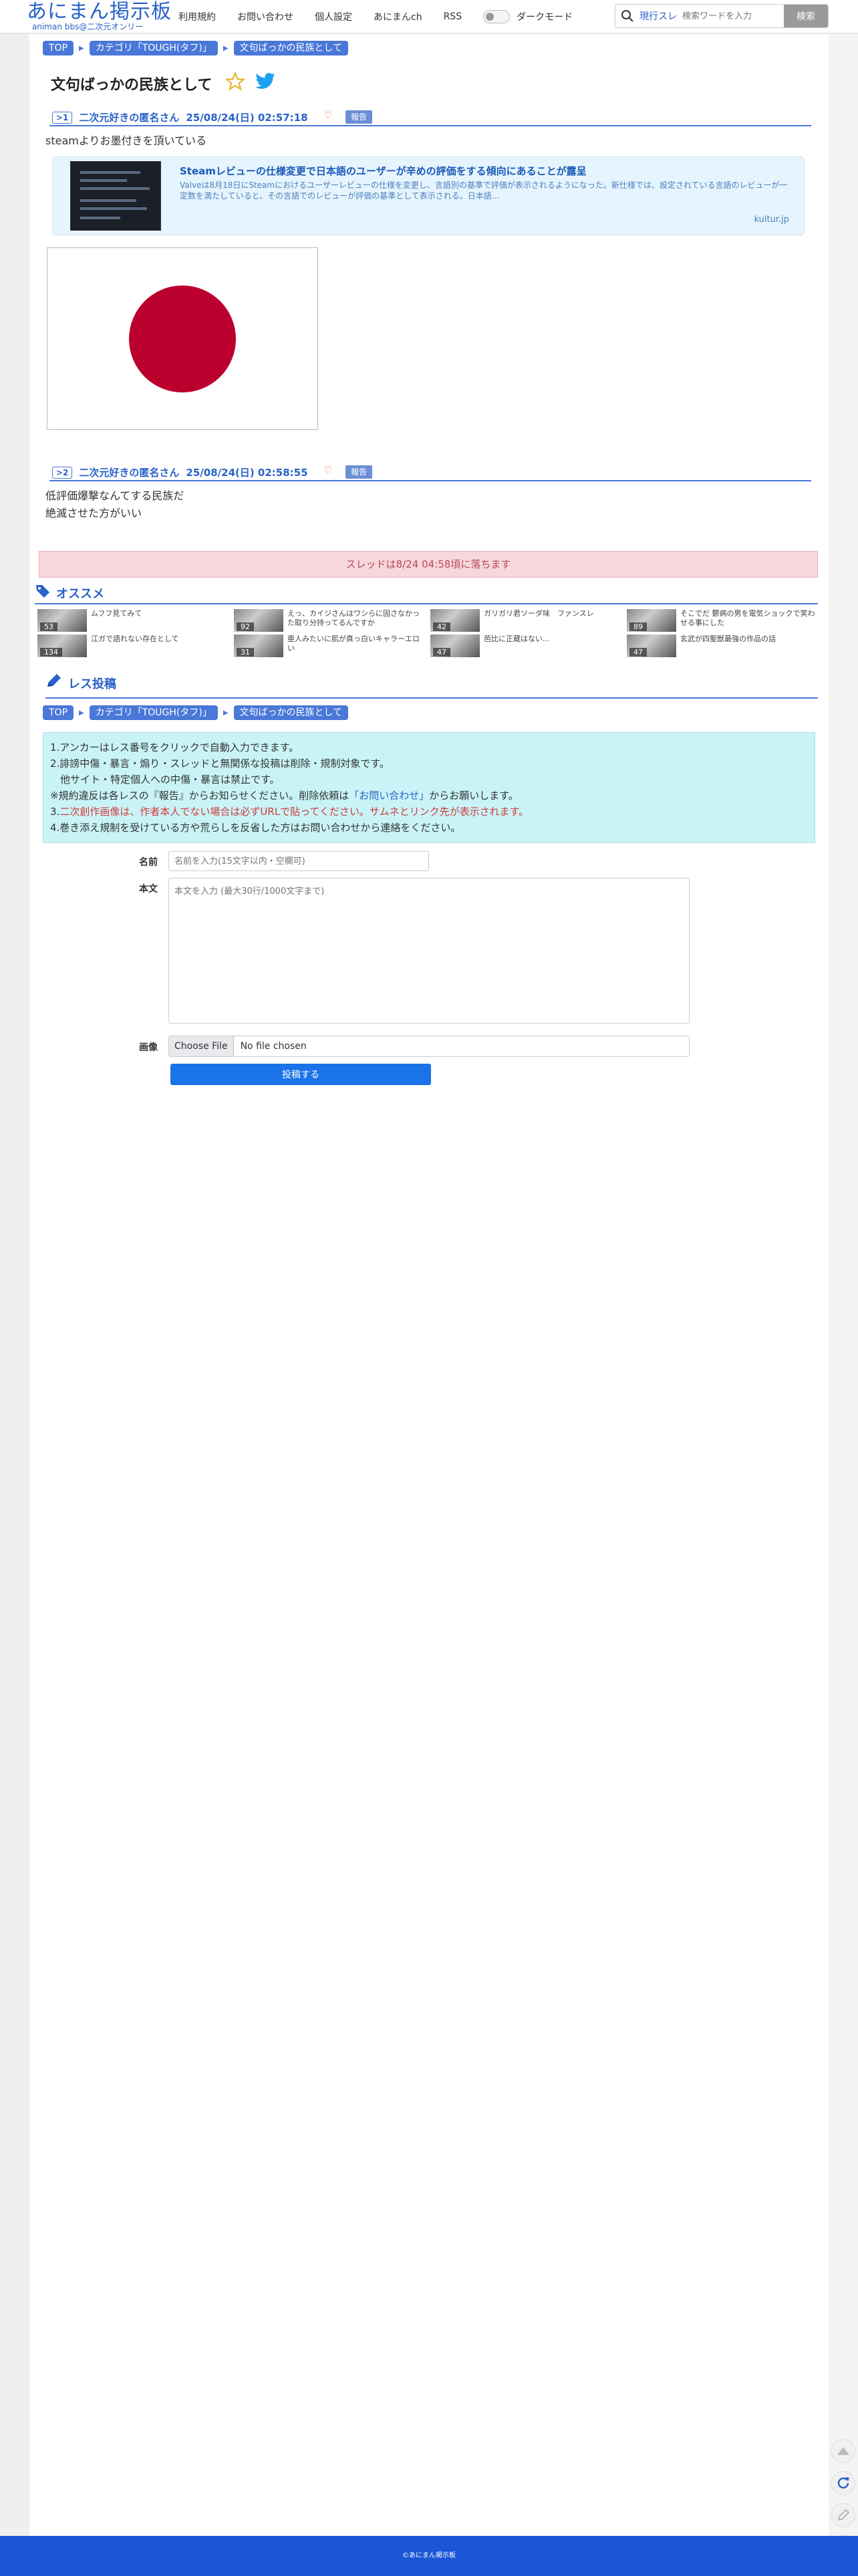 The image size is (858, 2576). I want to click on dark-mode-label: ダークモード, so click(545, 17).